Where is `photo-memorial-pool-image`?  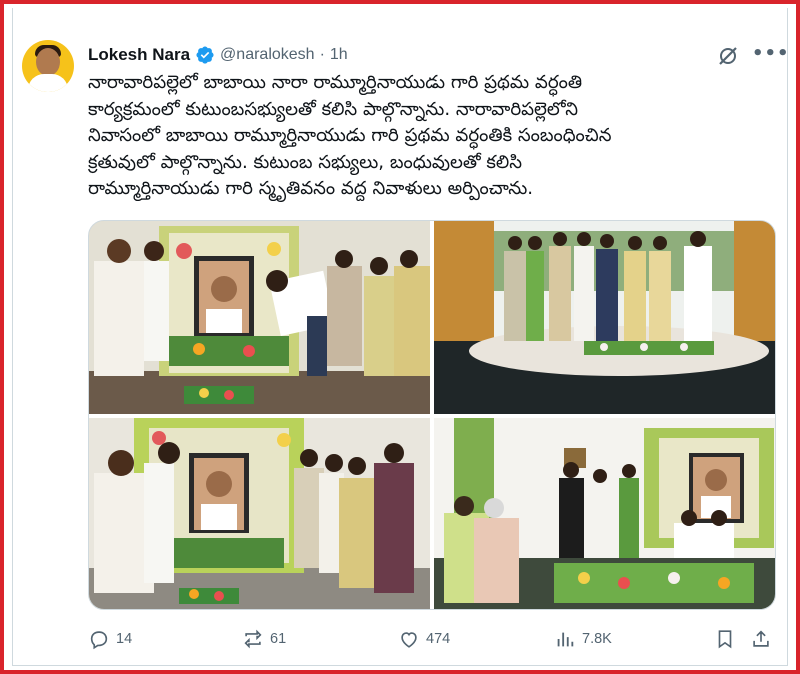 photo-memorial-pool-image is located at coordinates (604, 317).